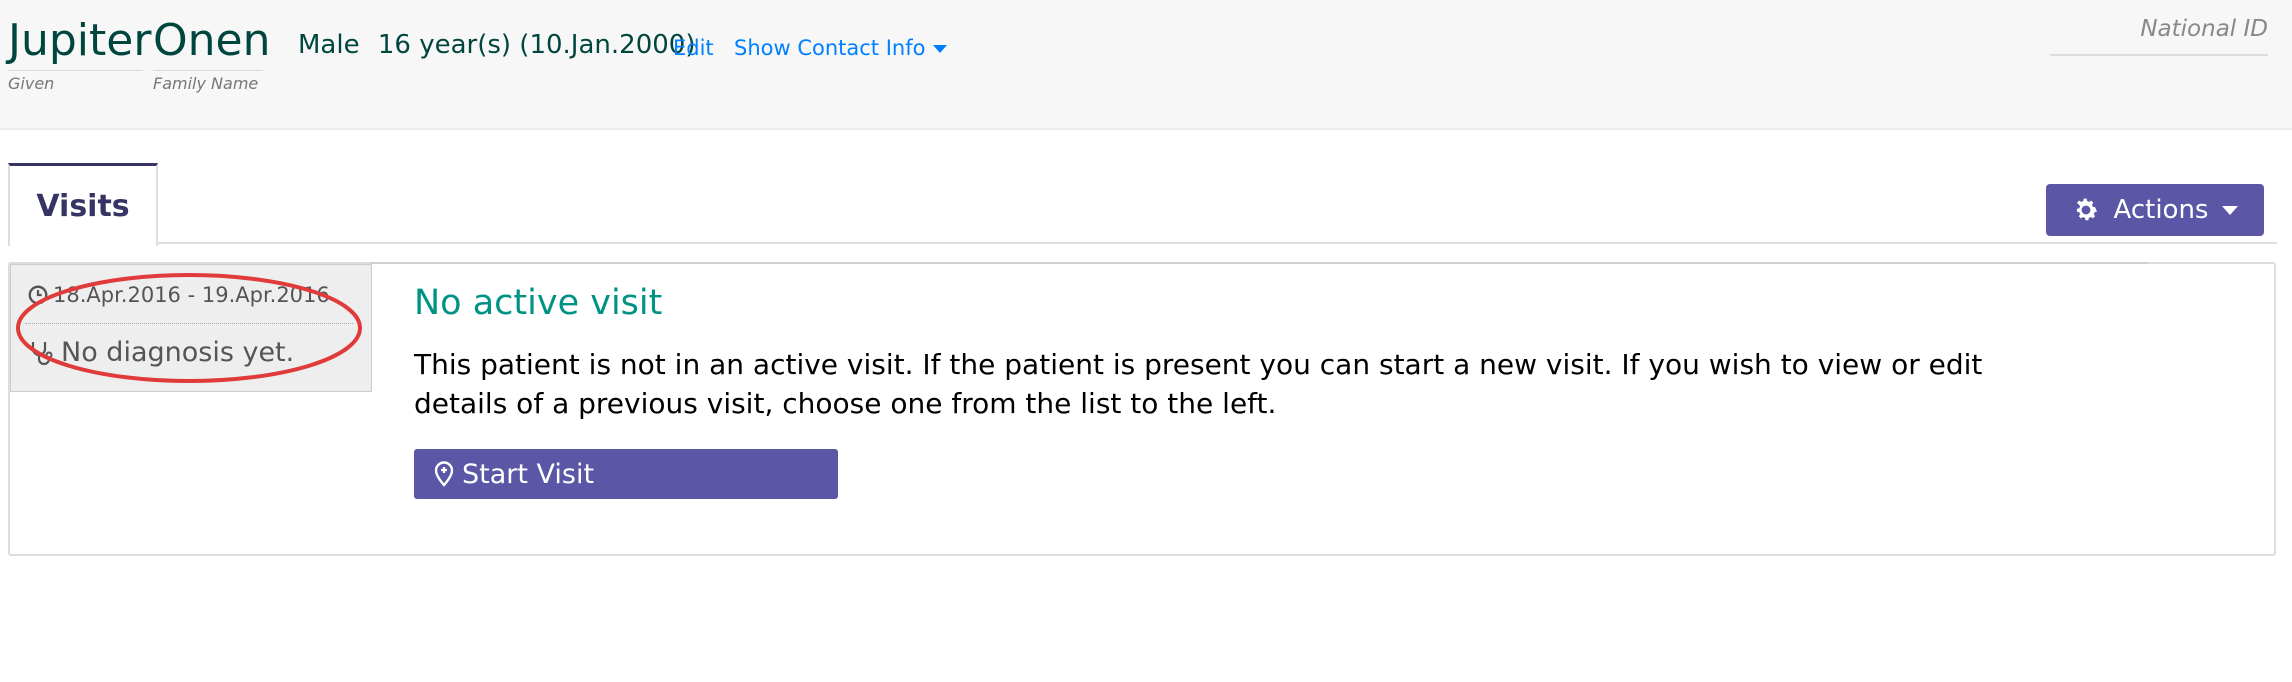 The height and width of the screenshot is (682, 2292). I want to click on given-name: Jupiter, so click(79, 42).